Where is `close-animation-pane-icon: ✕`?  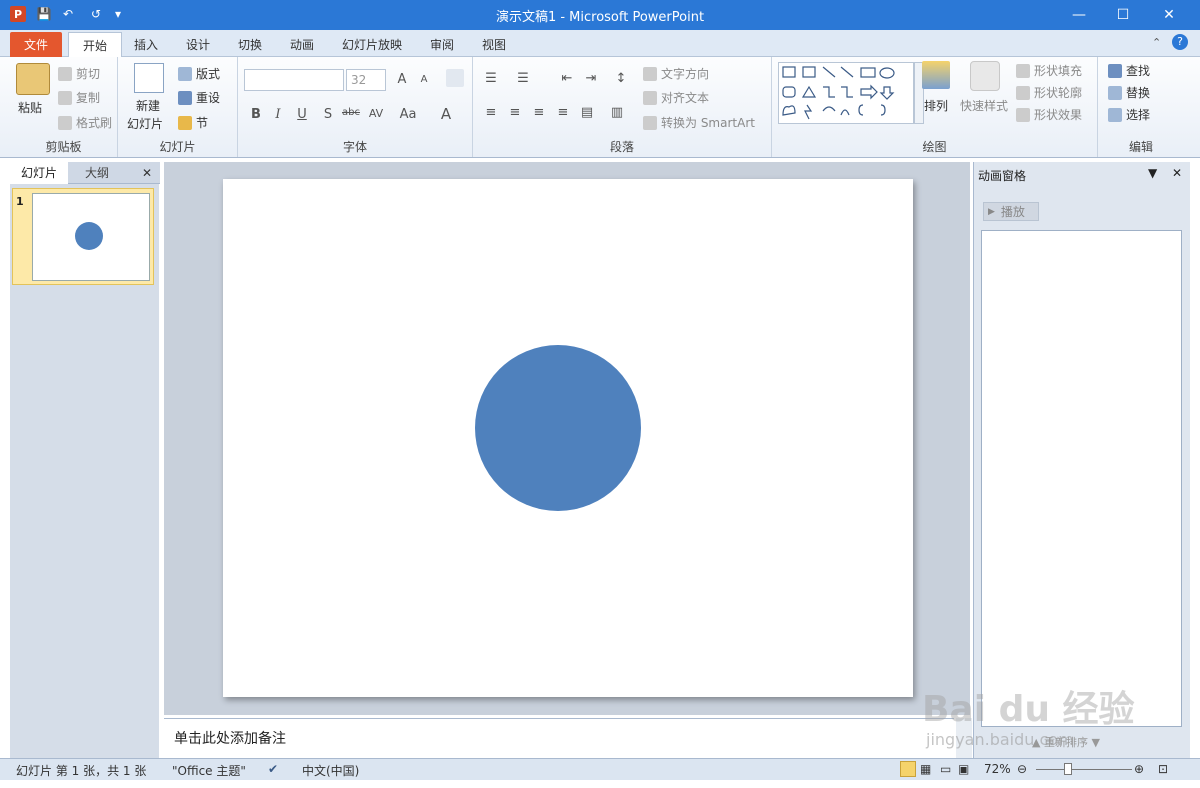
close-animation-pane-icon: ✕ is located at coordinates (1177, 173).